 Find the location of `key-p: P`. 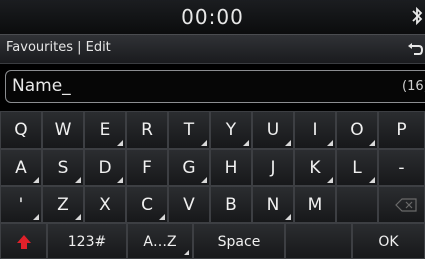

key-p: P is located at coordinates (401, 130).